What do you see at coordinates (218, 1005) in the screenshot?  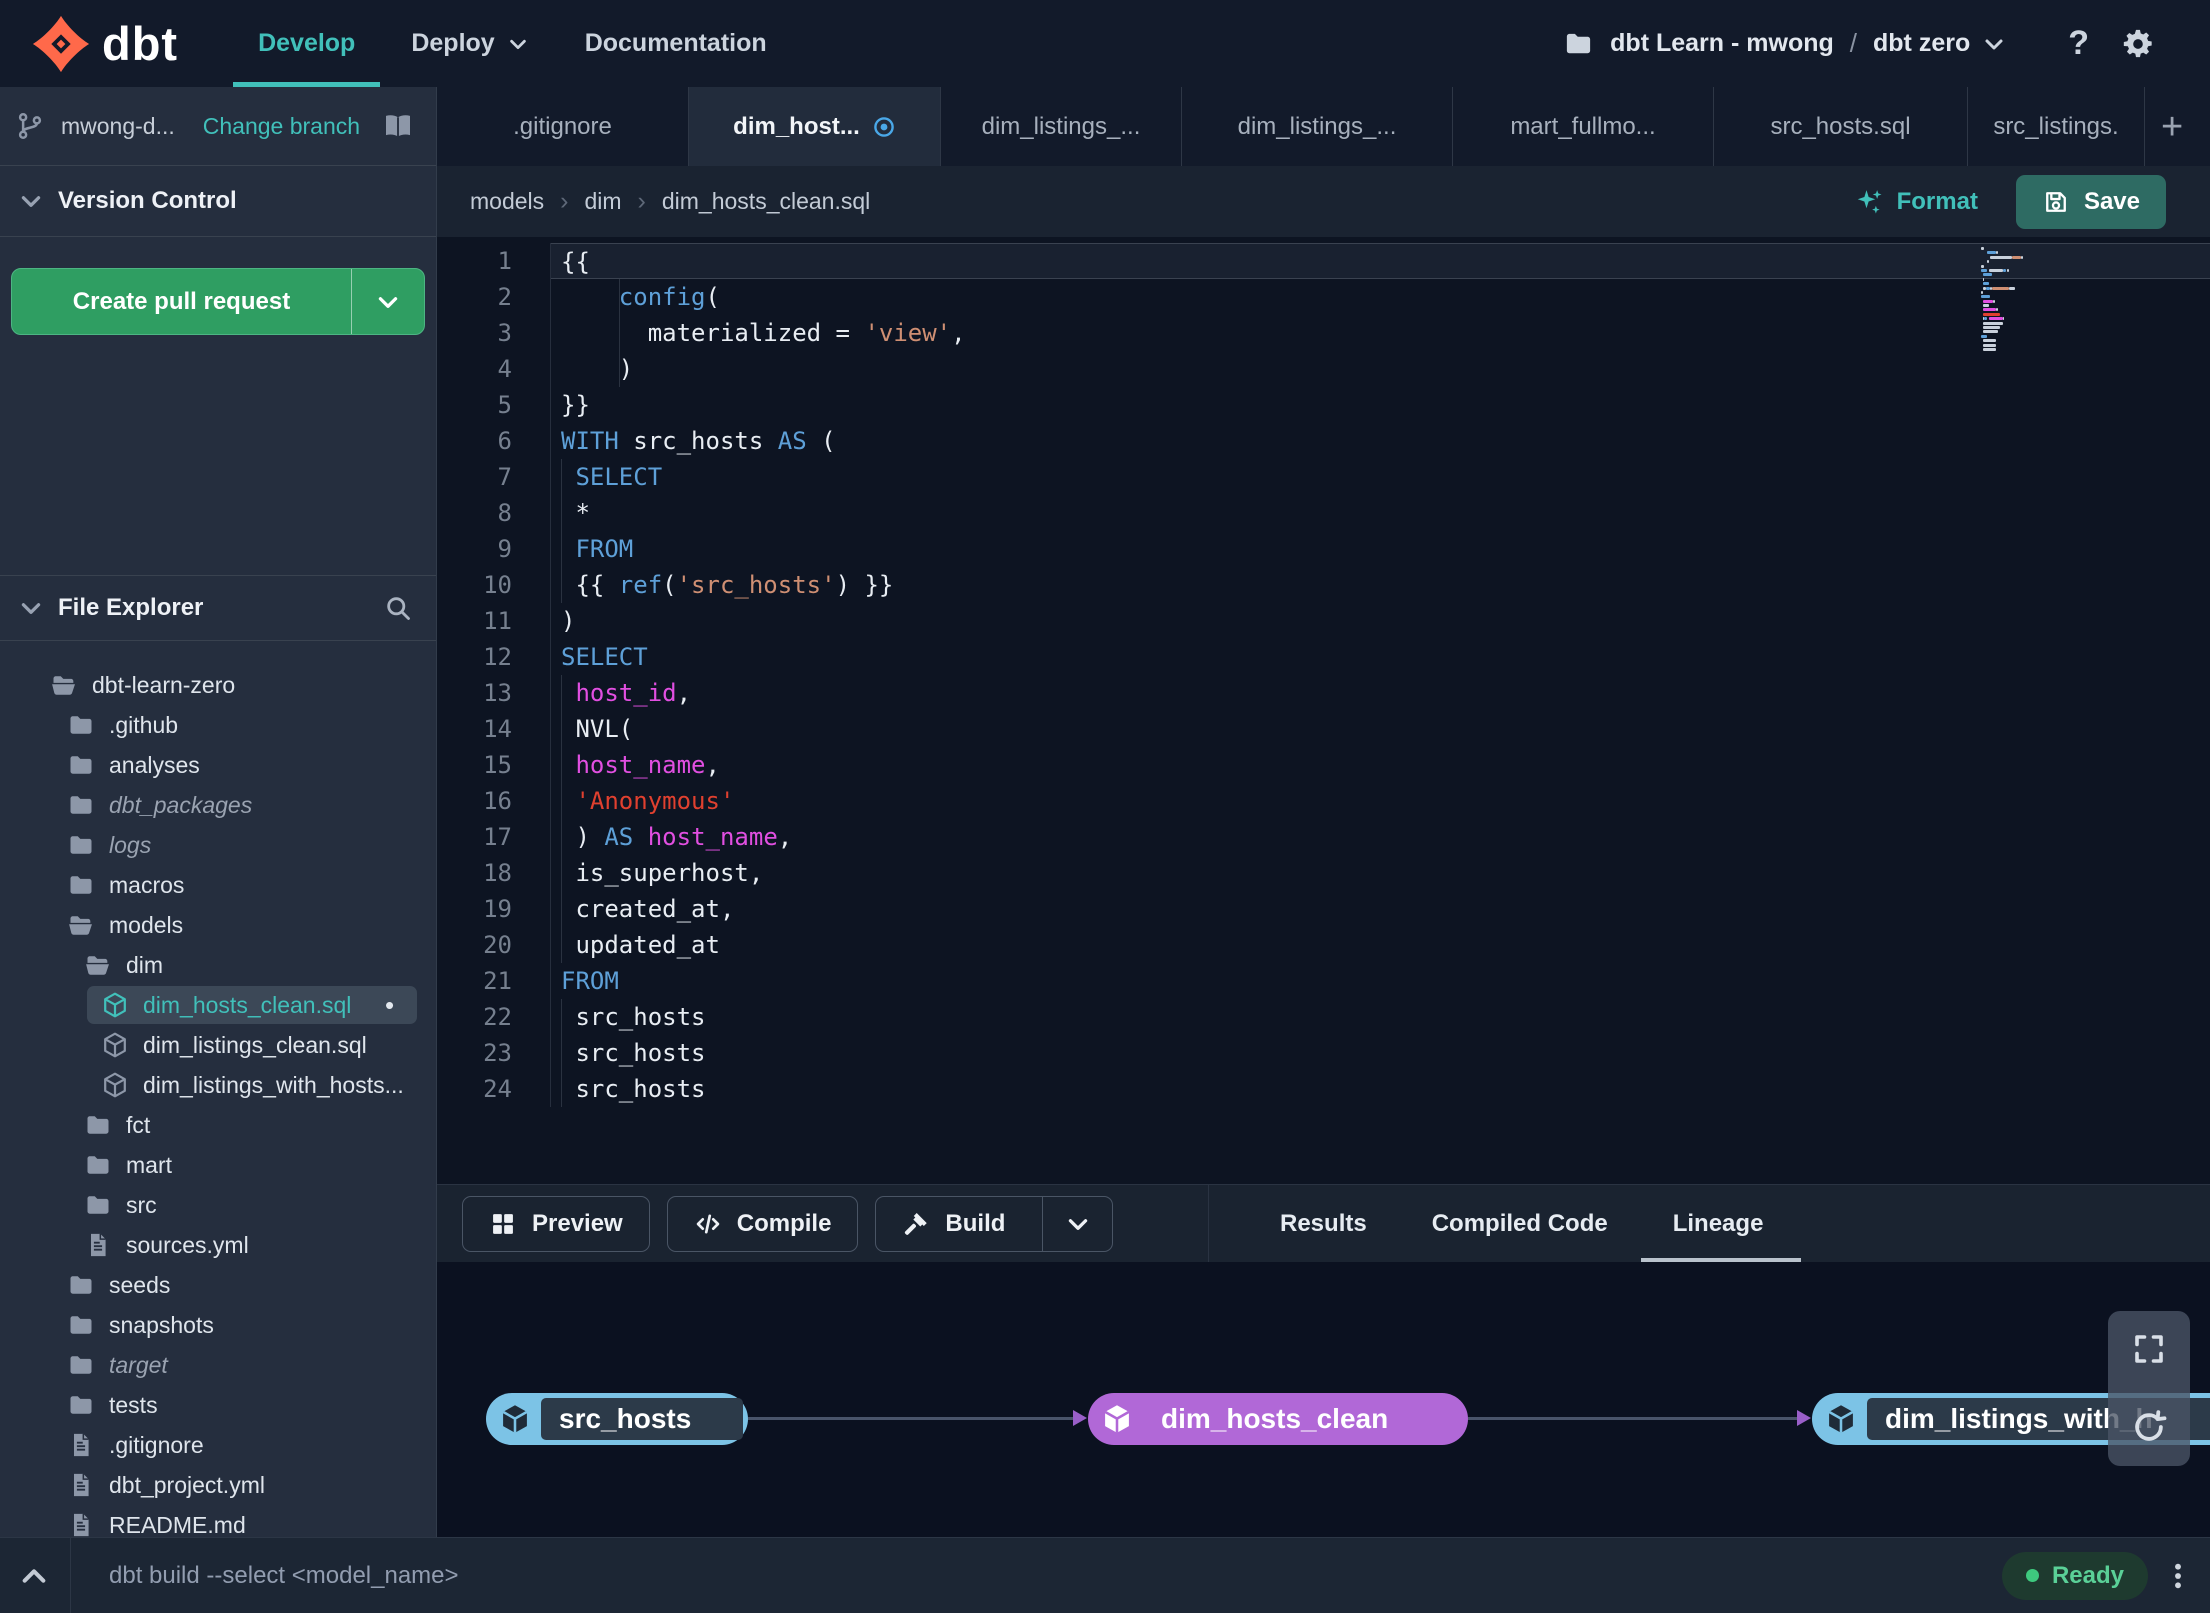 I see `tree-item-dim-hosts-clean-sql: dim_hosts_clean.sql •` at bounding box center [218, 1005].